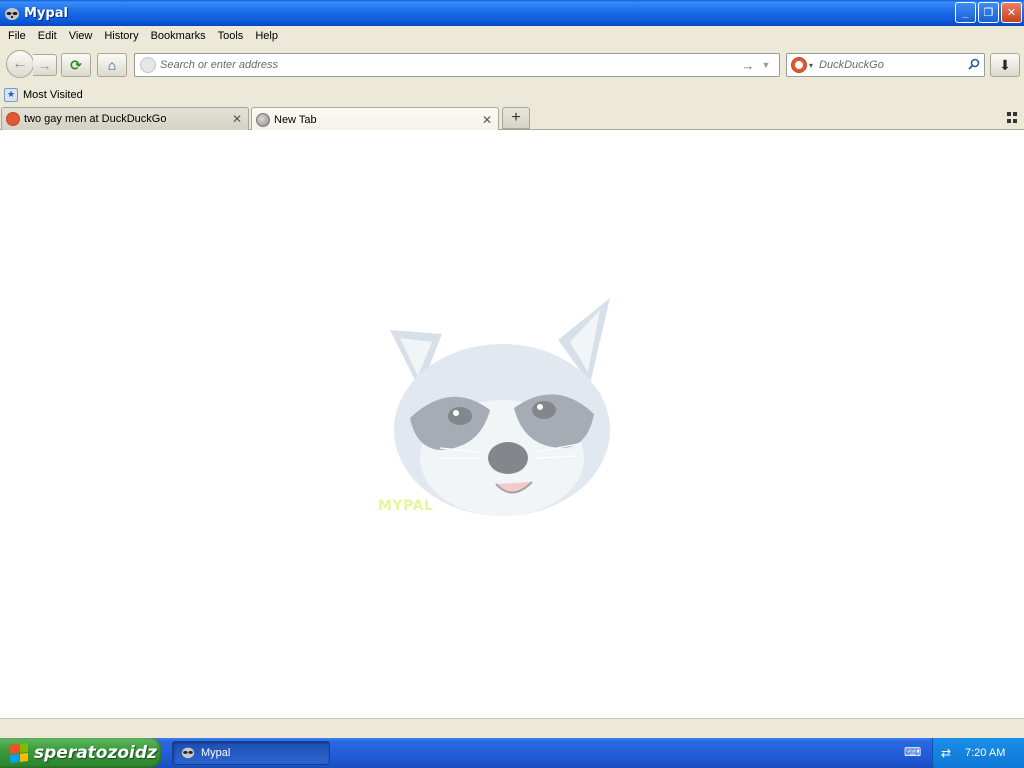  I want to click on windows-logo-icon, so click(19, 753).